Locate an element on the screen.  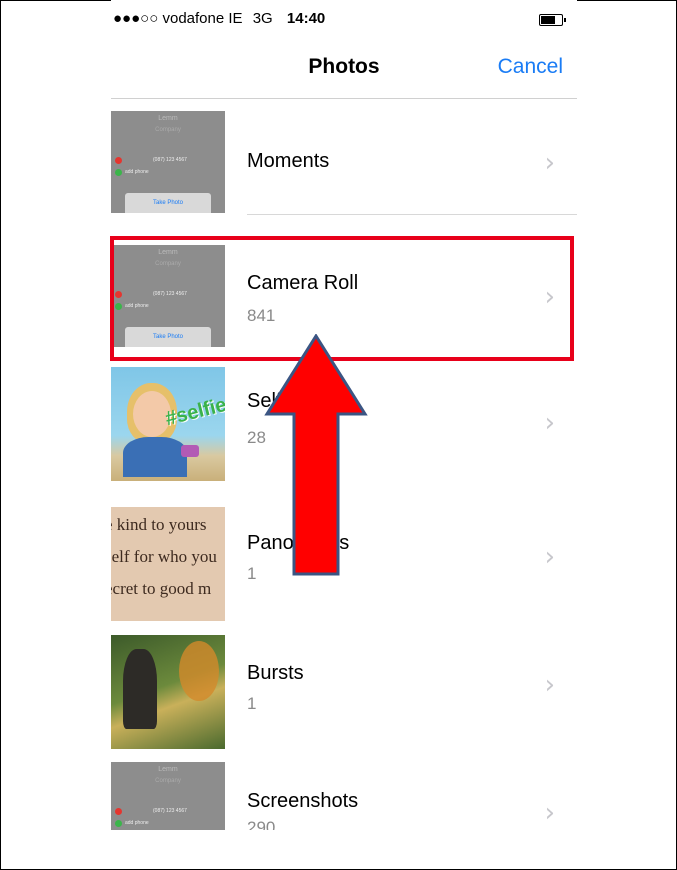
album-title: Screenshots is located at coordinates (303, 801).